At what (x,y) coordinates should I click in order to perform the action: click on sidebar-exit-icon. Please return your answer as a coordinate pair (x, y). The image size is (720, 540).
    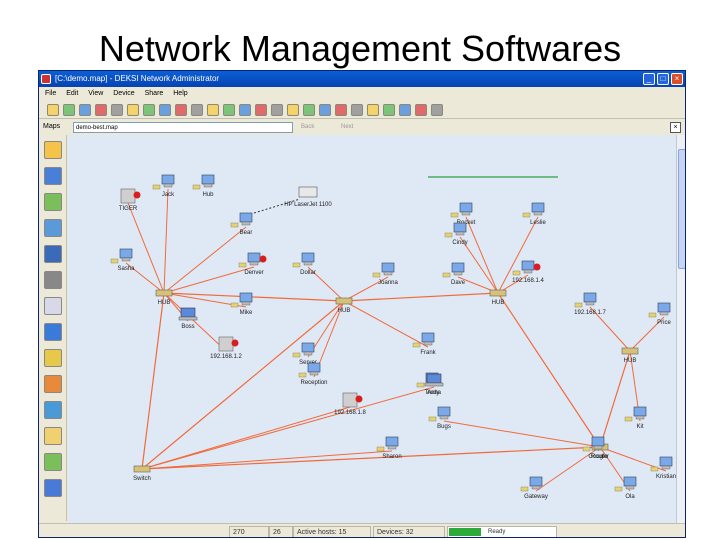
    Looking at the image, I should click on (53, 488).